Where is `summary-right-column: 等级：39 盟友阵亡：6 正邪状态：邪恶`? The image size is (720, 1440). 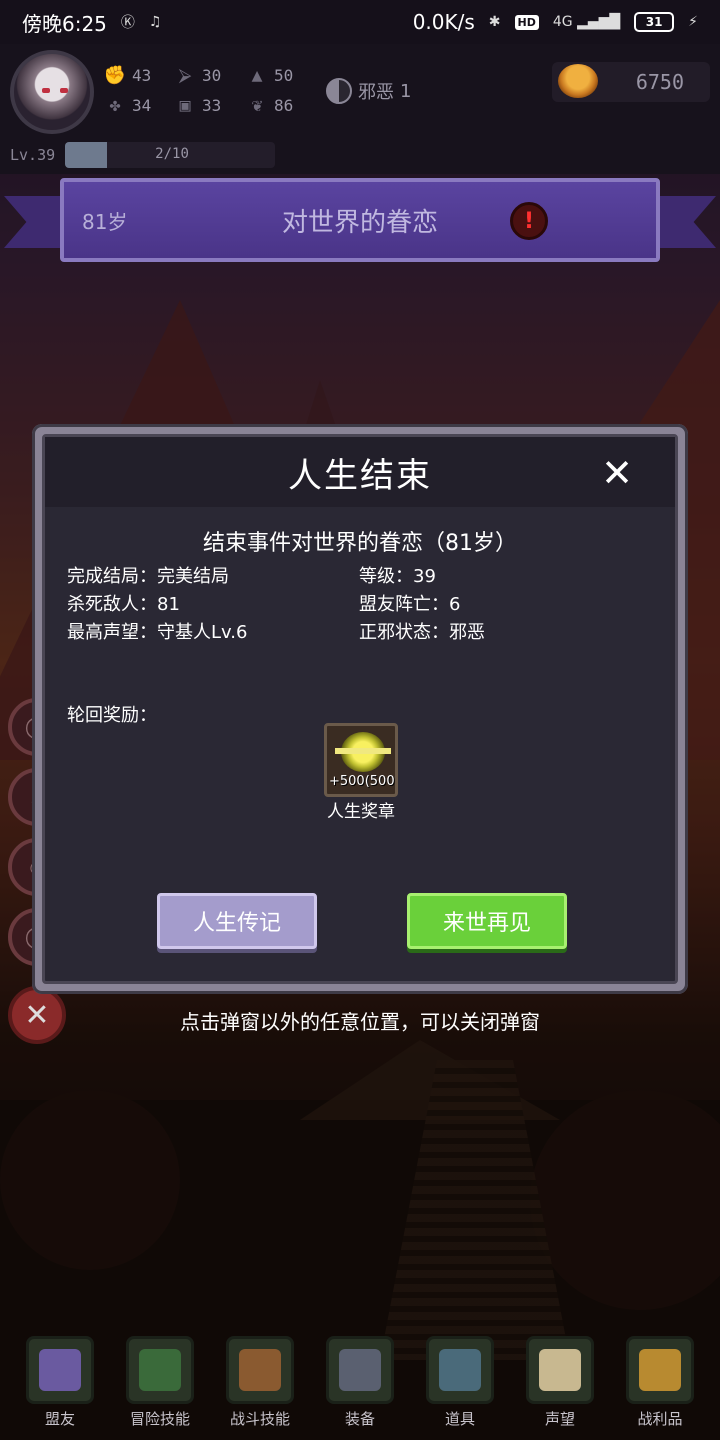
summary-right-column: 等级：39 盟友阵亡：6 正邪状态：邪恶 is located at coordinates (422, 605).